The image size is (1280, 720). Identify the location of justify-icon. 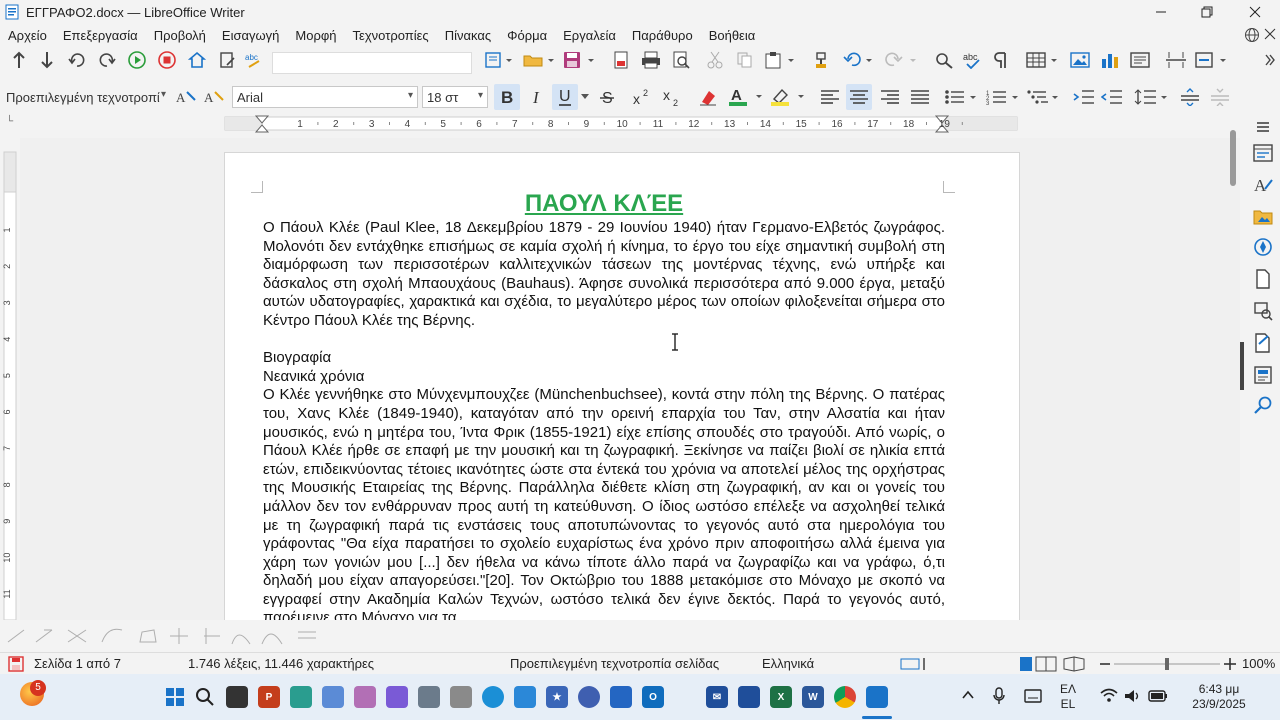
(920, 97).